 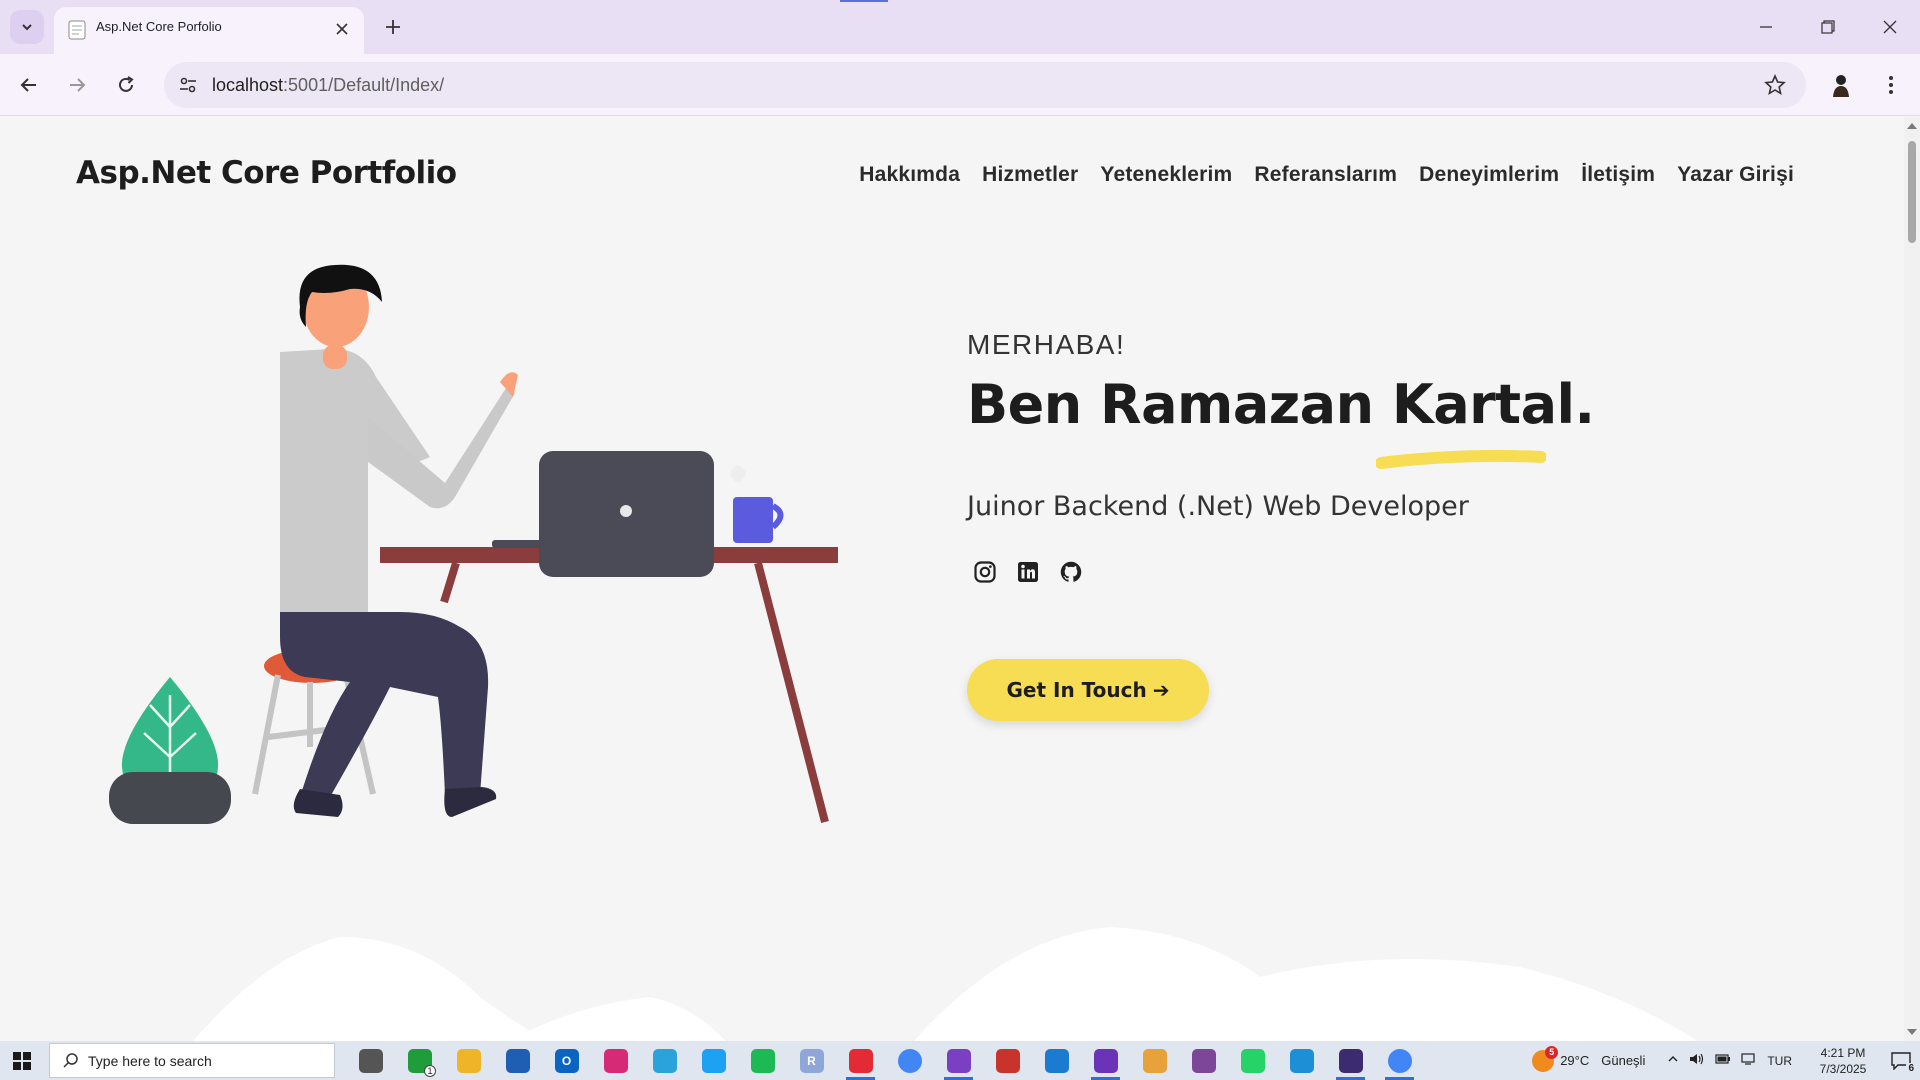 I want to click on taskbar-app-vscode, so click(x=1056, y=1060).